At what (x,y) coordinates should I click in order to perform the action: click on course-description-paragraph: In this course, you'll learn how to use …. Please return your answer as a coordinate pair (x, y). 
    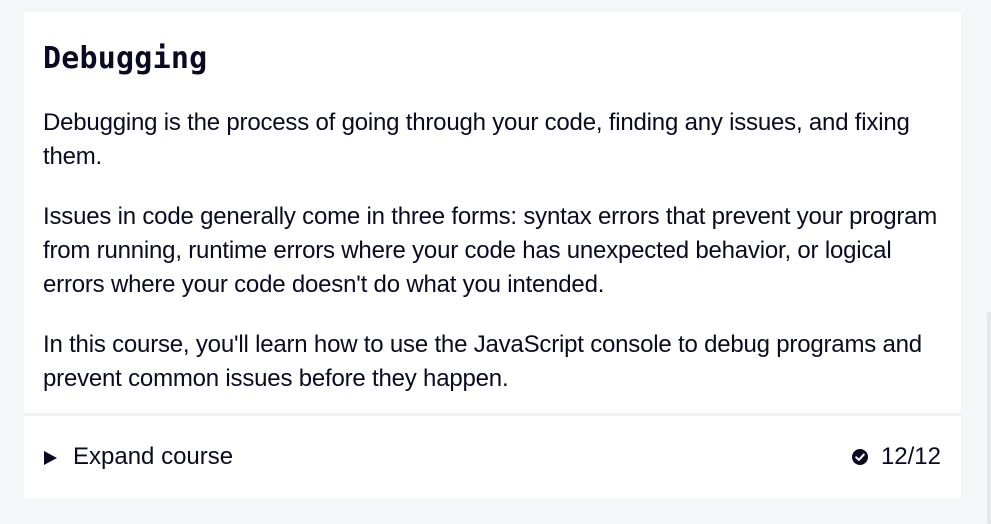
    Looking at the image, I should click on (482, 361).